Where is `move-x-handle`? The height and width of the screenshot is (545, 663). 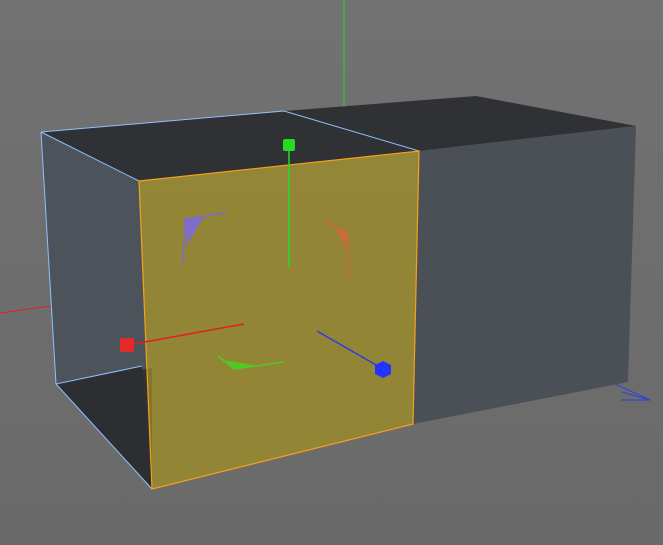
move-x-handle is located at coordinates (127, 345).